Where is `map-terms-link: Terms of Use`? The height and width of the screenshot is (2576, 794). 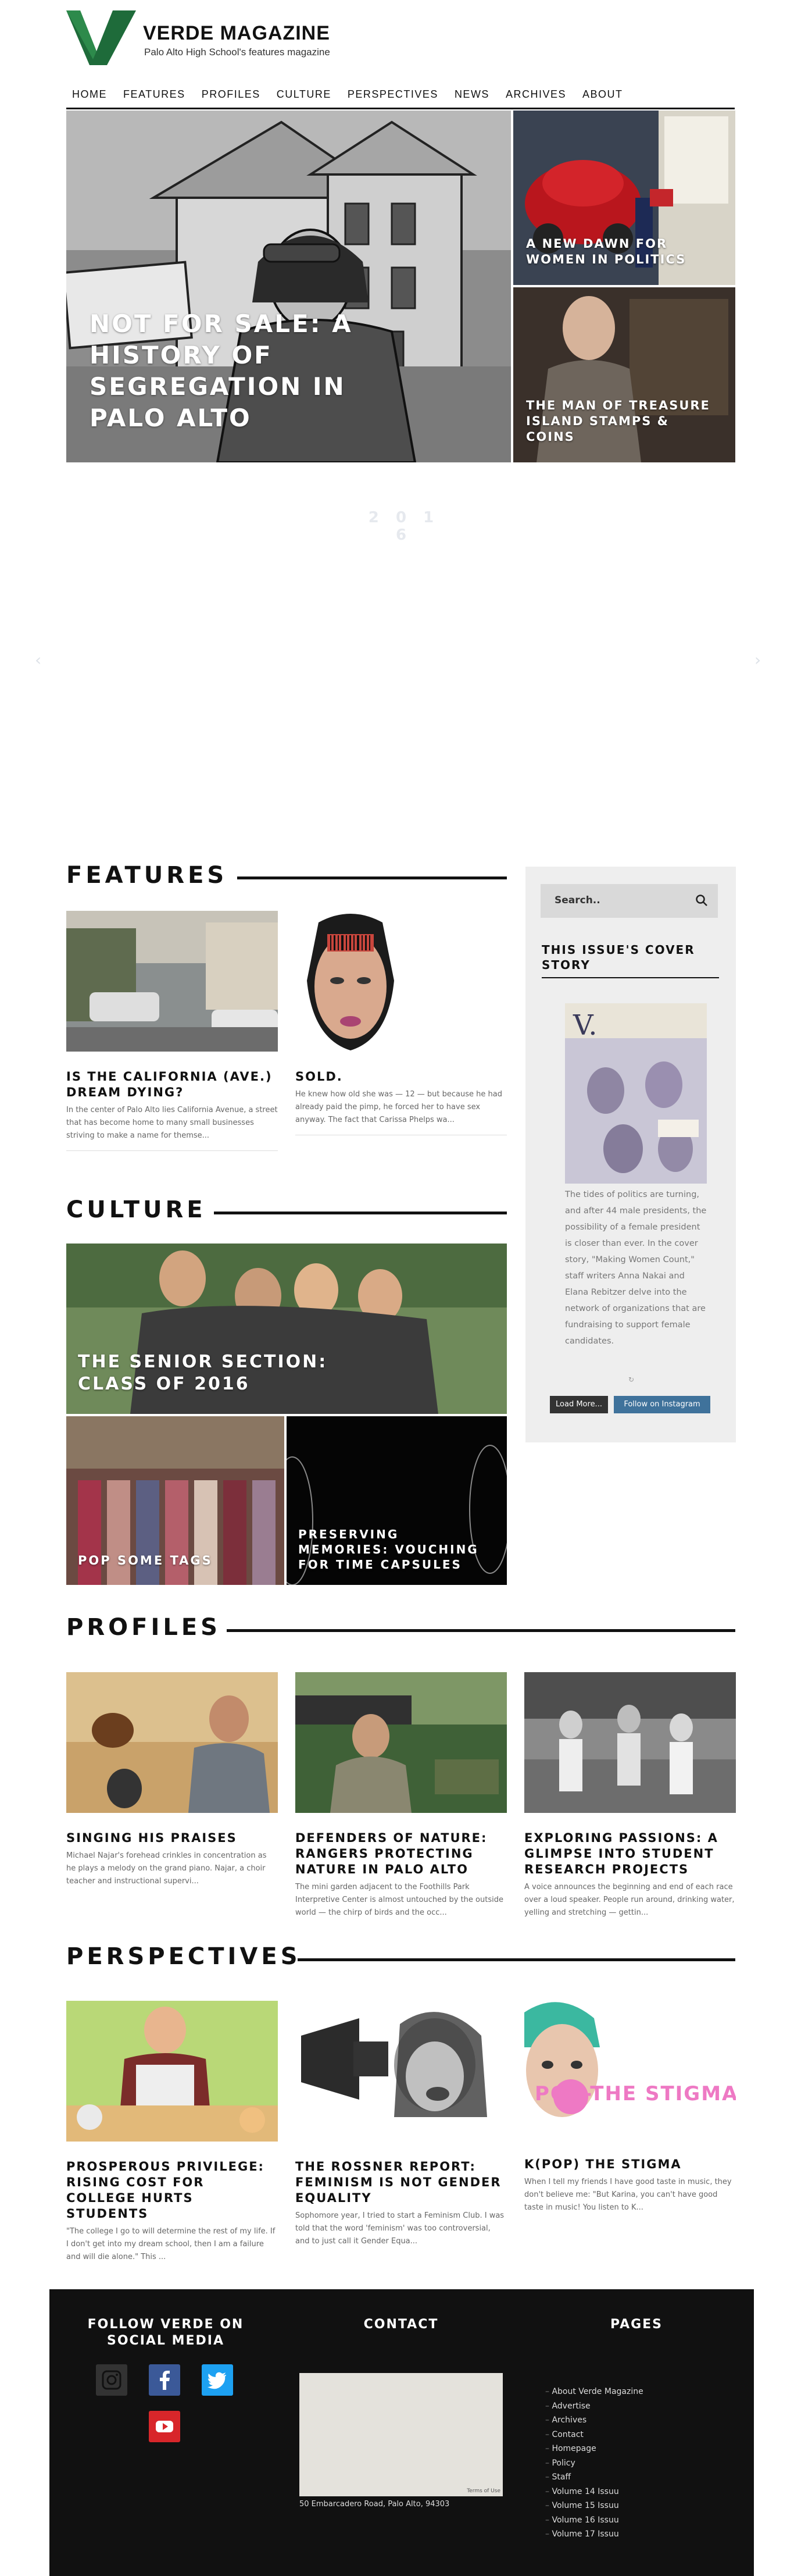
map-terms-link: Terms of Use is located at coordinates (483, 2491).